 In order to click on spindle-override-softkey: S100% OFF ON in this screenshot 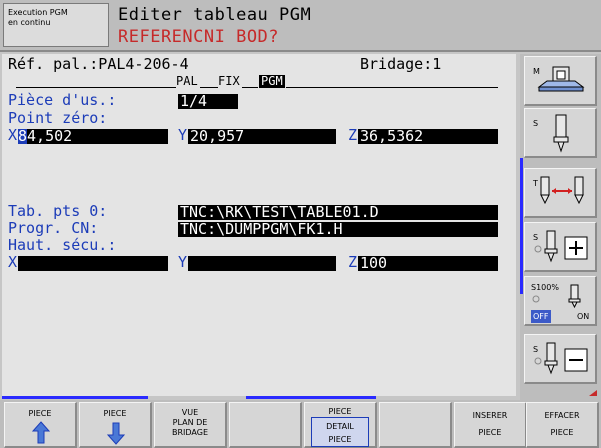, I will do `click(560, 301)`.